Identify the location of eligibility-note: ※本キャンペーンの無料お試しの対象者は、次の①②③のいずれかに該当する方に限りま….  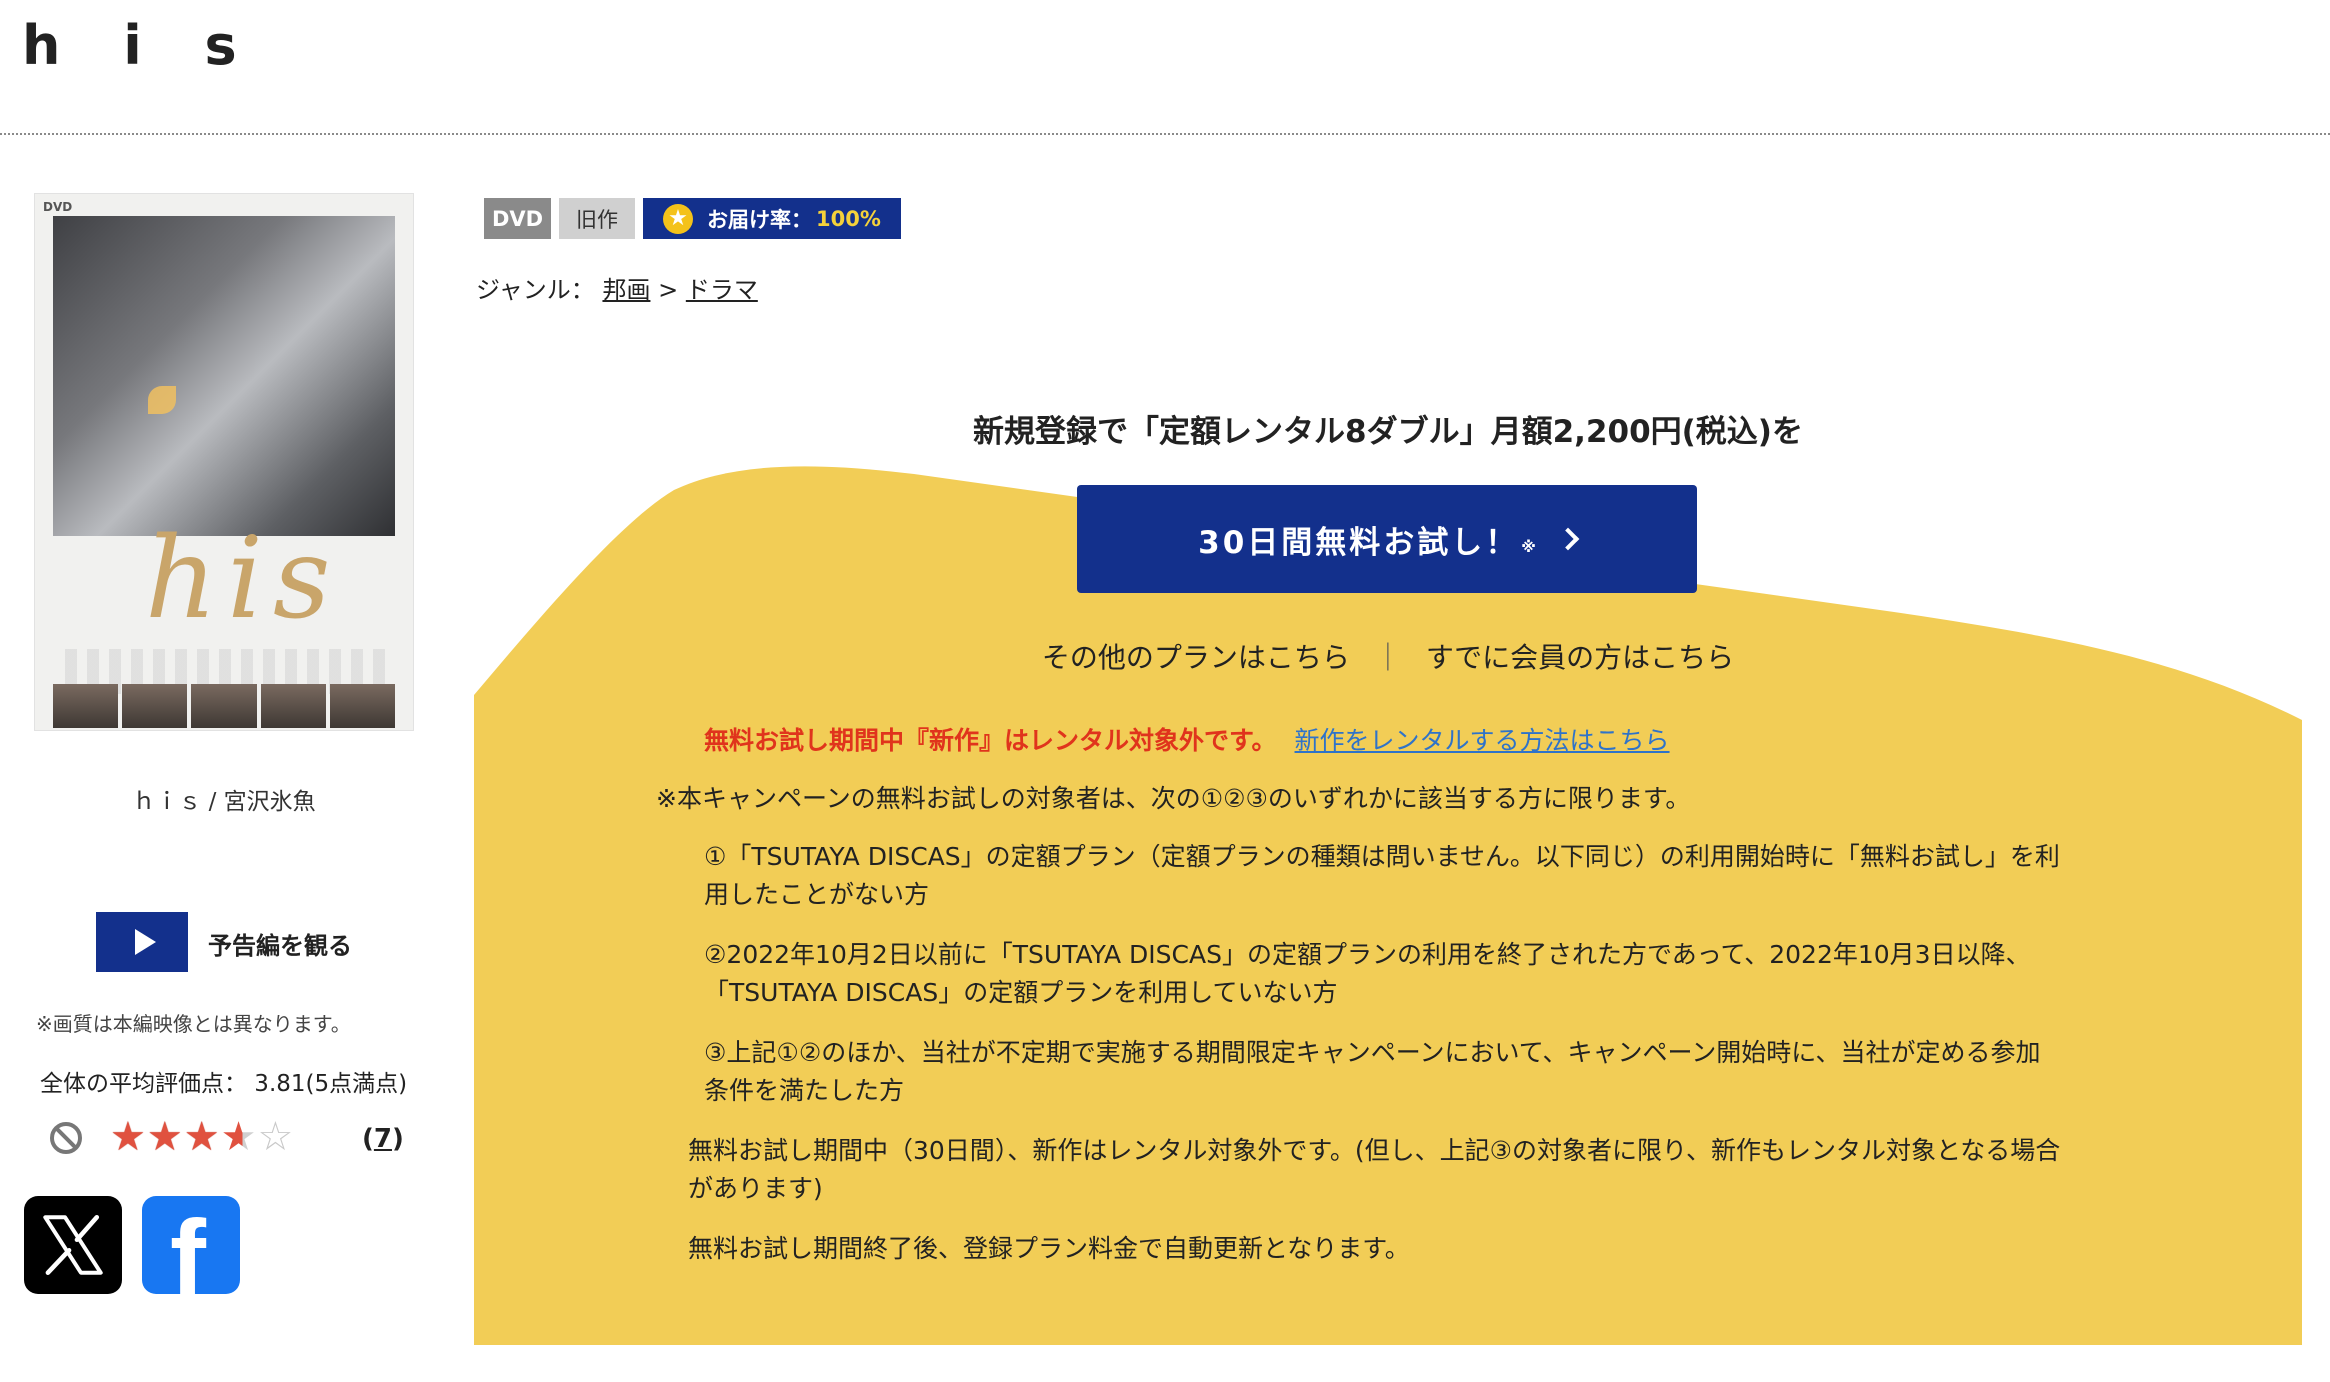
(1173, 798).